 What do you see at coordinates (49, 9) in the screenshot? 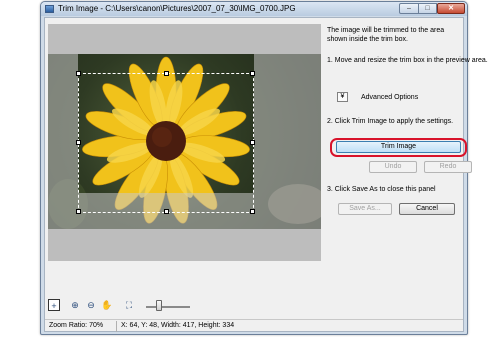
I see `app-icon` at bounding box center [49, 9].